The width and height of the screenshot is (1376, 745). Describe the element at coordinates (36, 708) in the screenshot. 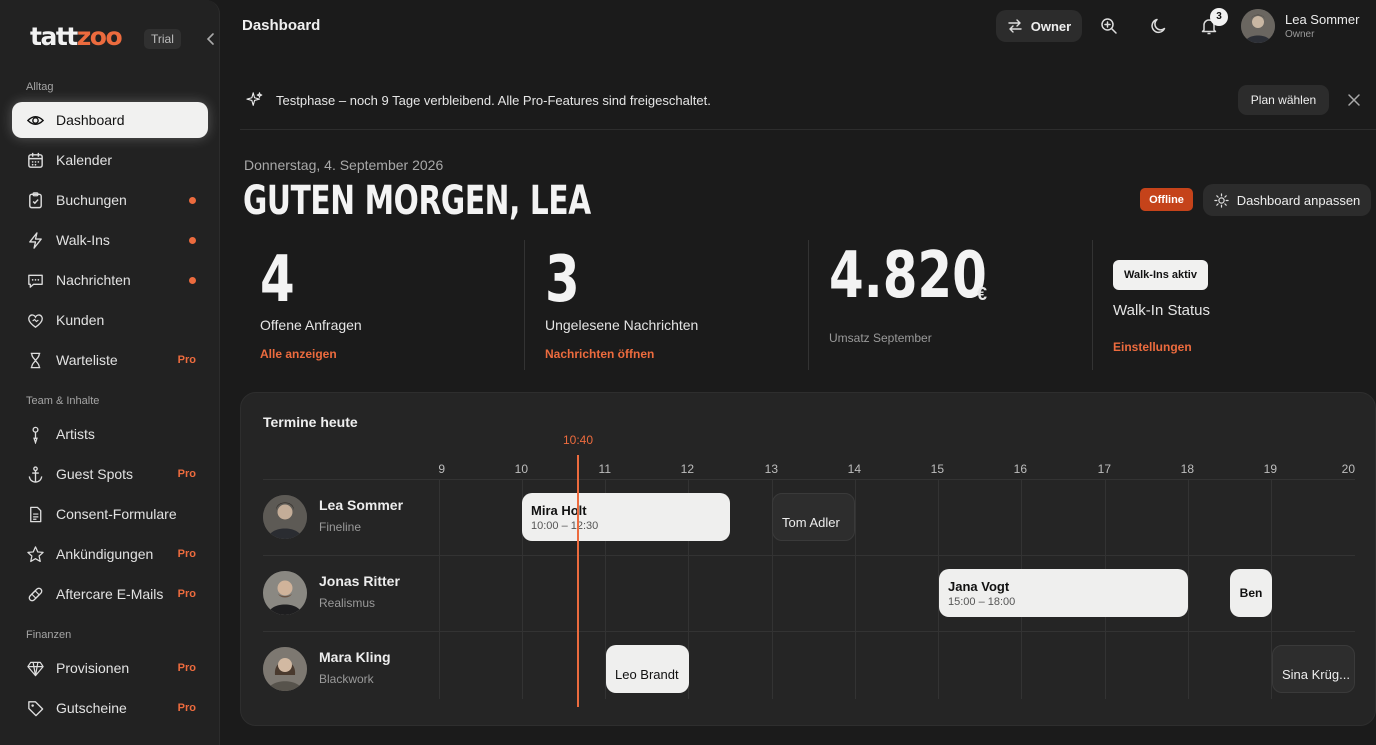

I see `tag-icon` at that location.